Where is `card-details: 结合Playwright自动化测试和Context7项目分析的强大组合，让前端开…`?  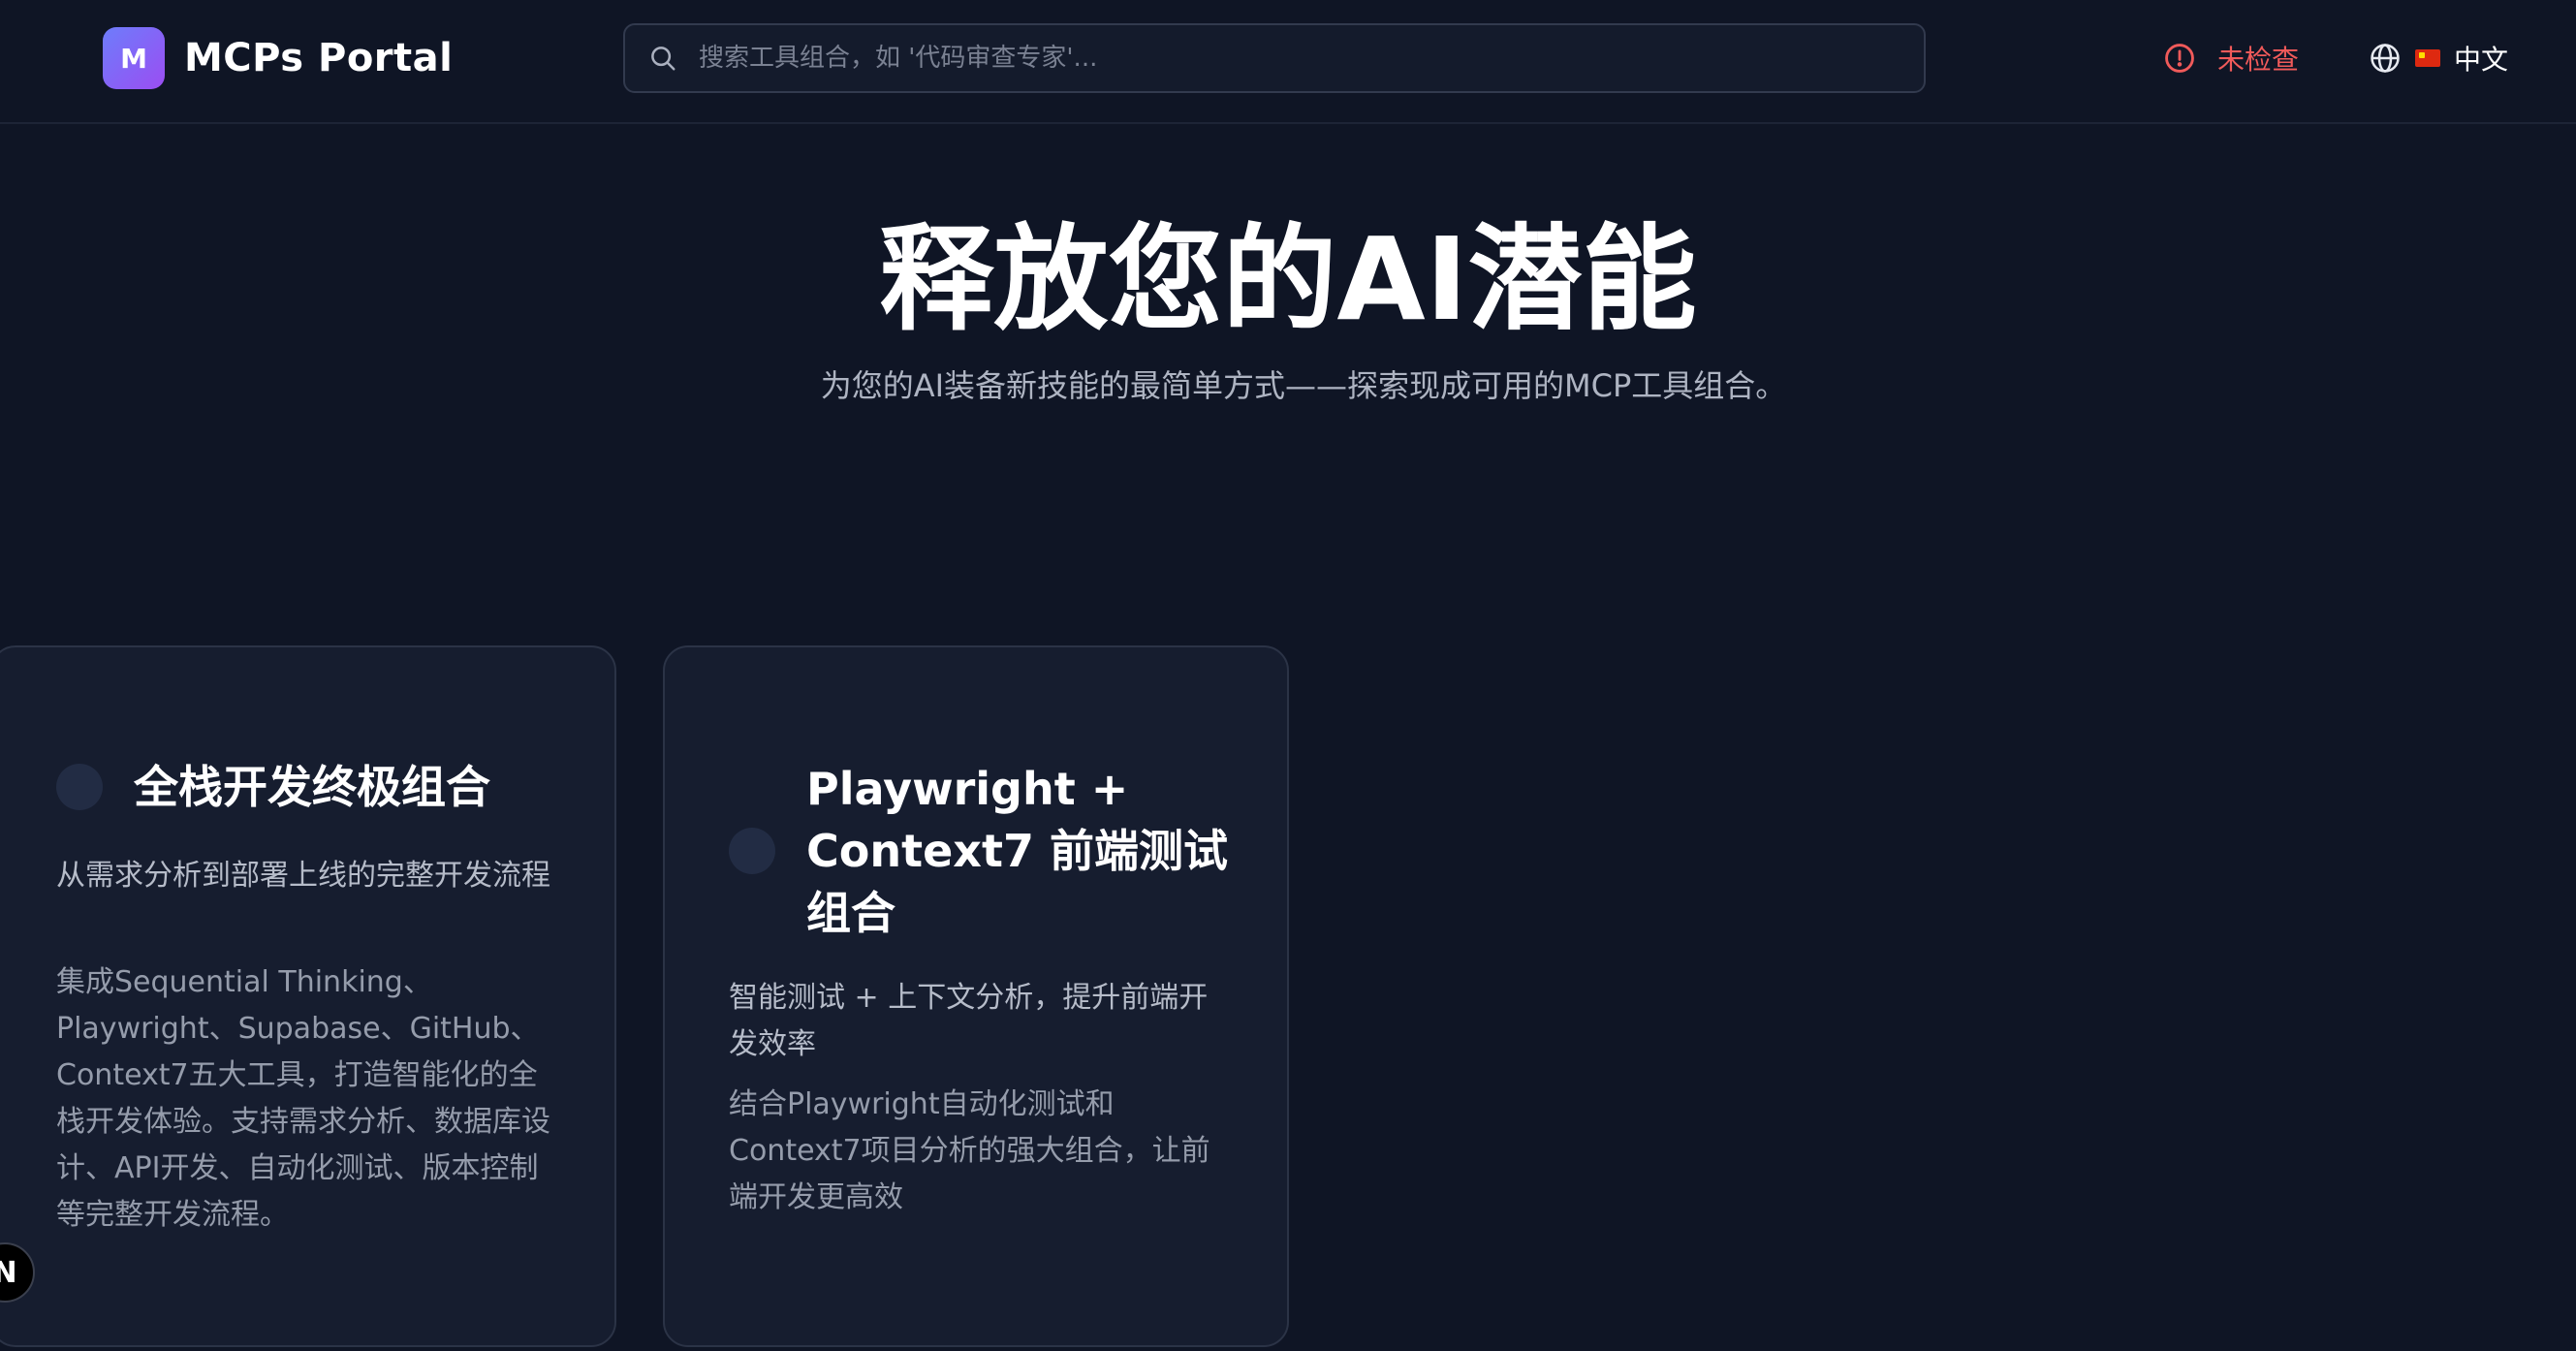 card-details: 结合Playwright自动化测试和Context7项目分析的强大组合，让前端开… is located at coordinates (969, 1150).